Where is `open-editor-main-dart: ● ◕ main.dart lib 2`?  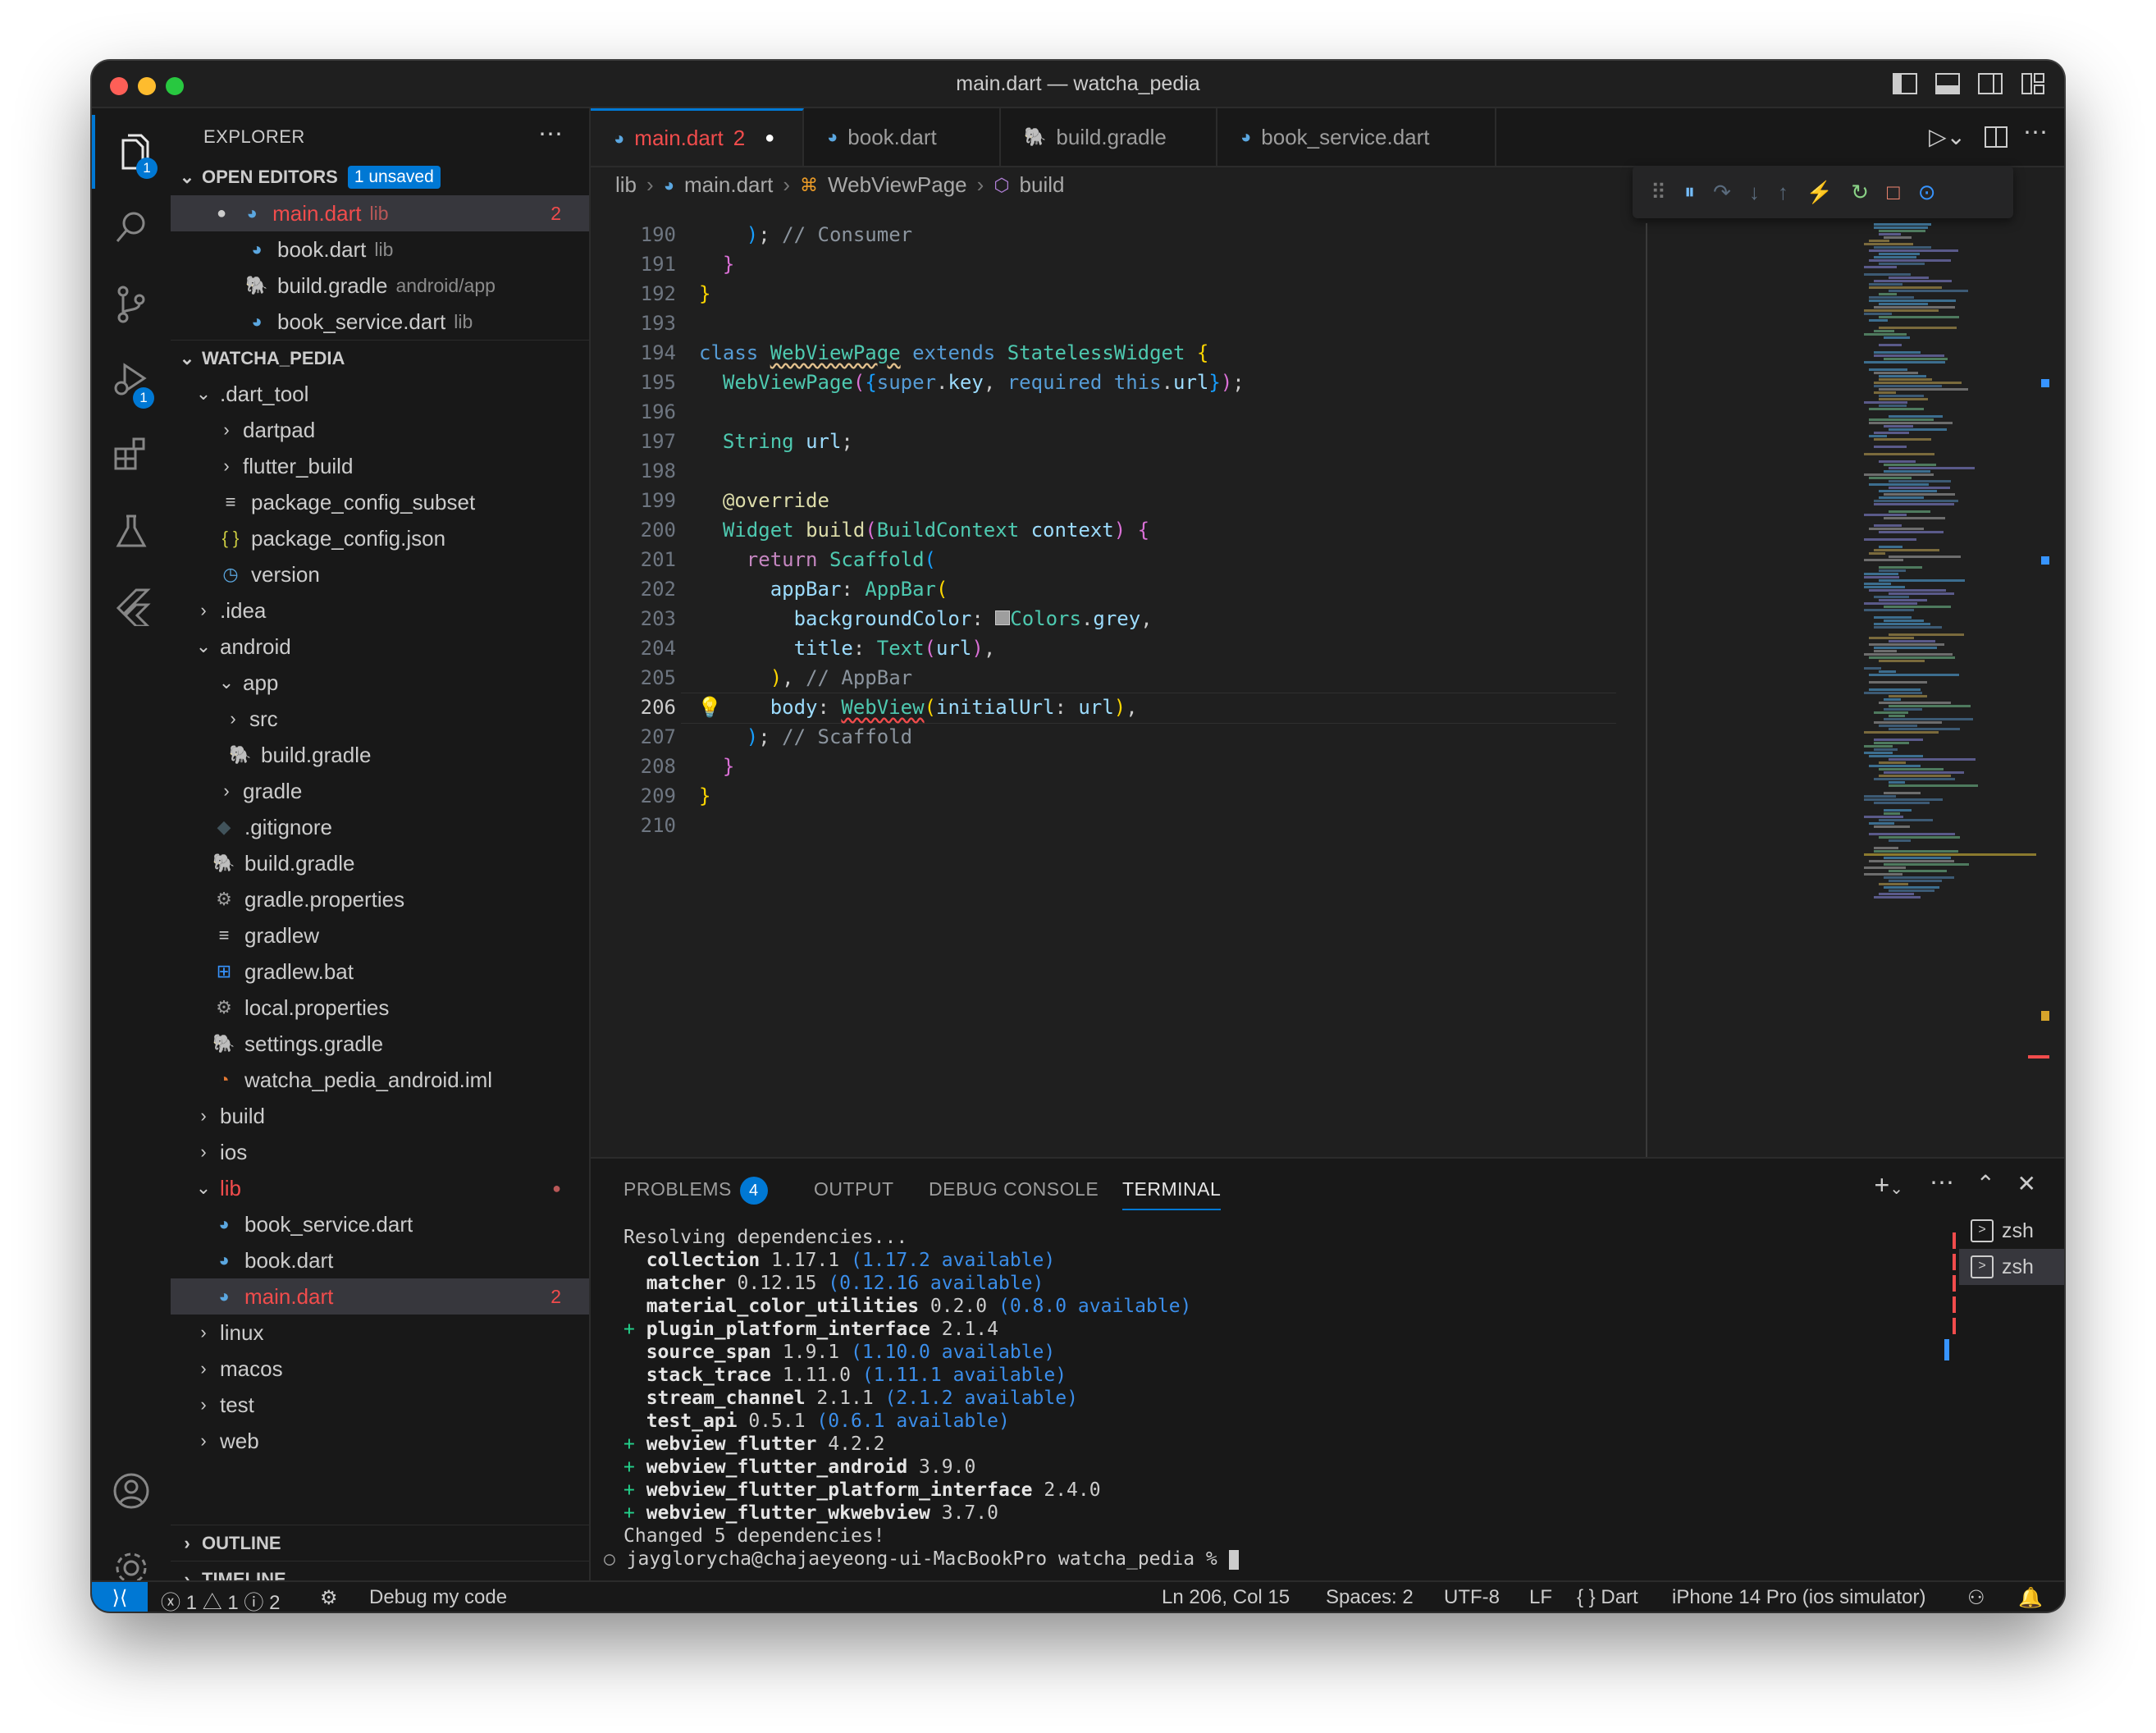
open-editor-main-dart: ● ◕ main.dart lib 2 is located at coordinates (380, 213).